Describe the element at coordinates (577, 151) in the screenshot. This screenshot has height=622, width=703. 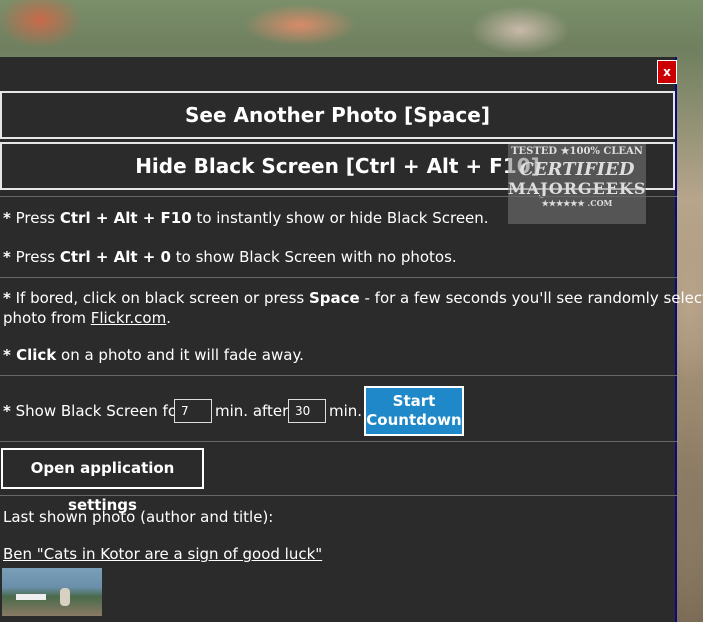
I see `watermark-line: TESTED ★100% CLEAN` at that location.